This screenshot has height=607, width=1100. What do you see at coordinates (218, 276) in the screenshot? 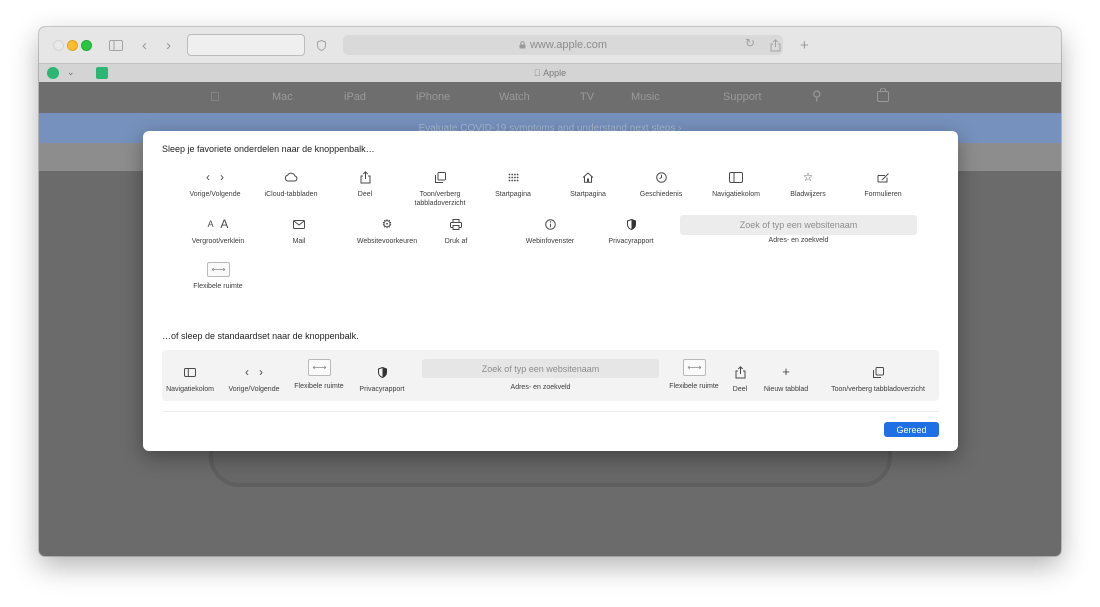
I see `toolbar-item-flexible-space: Flexibele ruimte` at bounding box center [218, 276].